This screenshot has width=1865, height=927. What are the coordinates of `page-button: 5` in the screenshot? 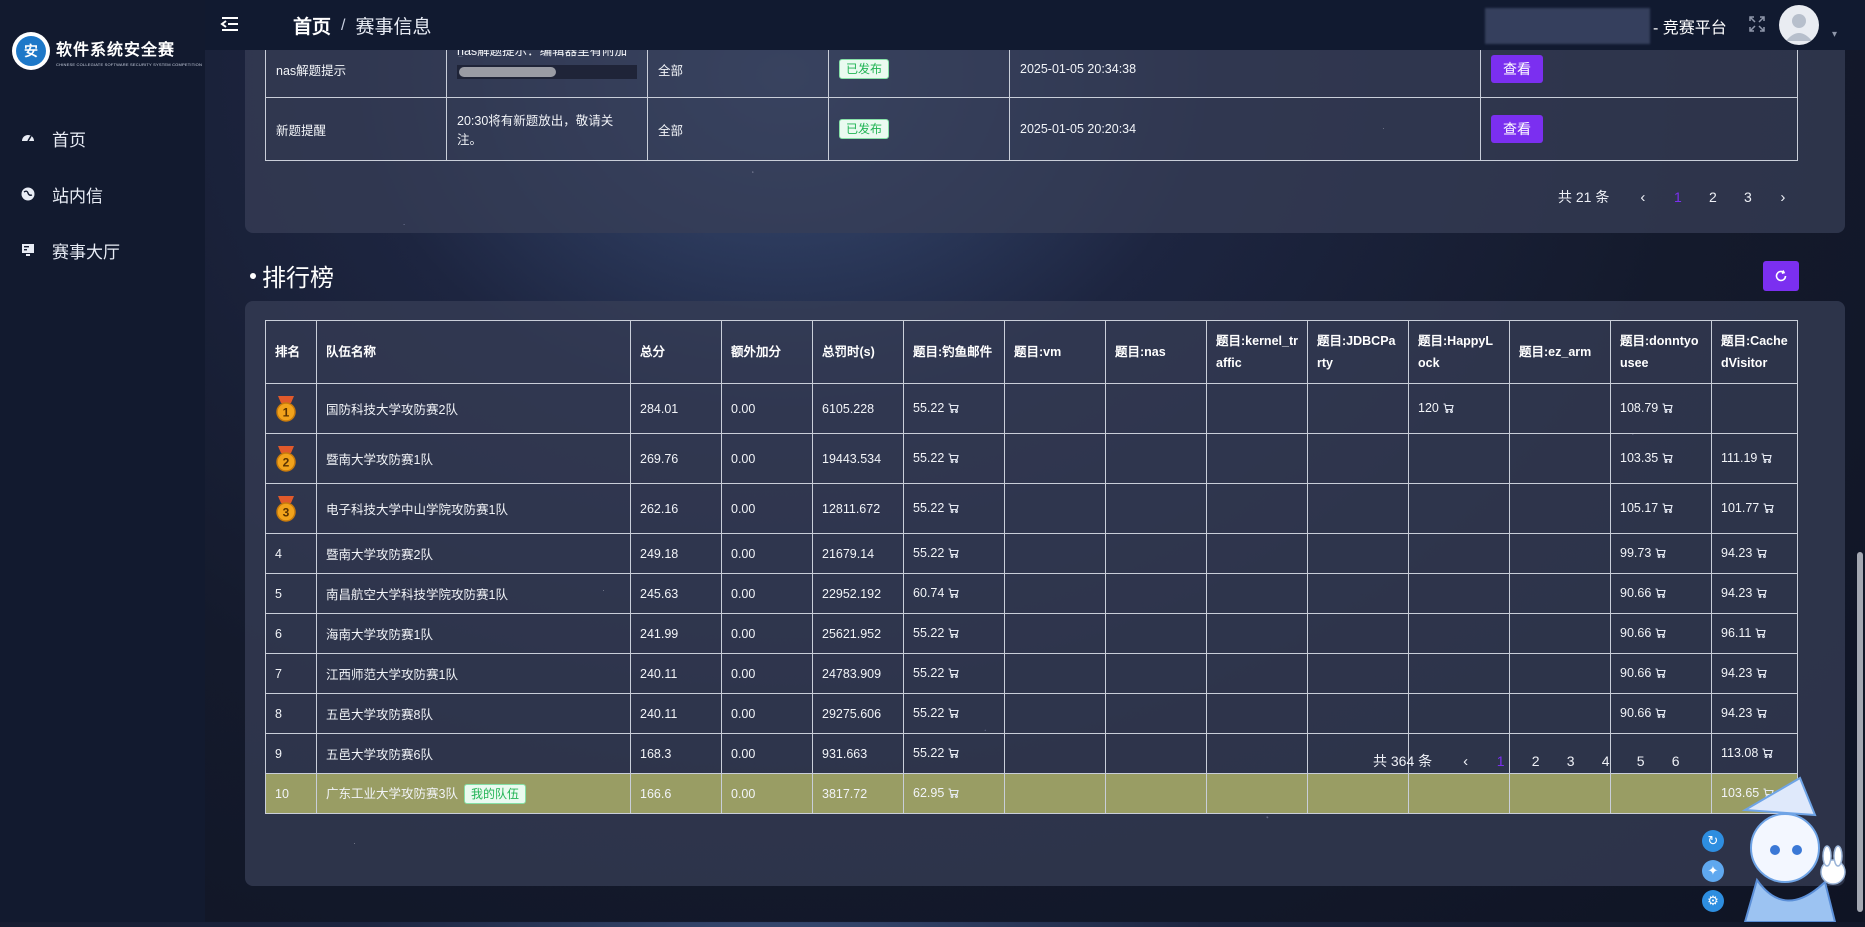 It's located at (1640, 761).